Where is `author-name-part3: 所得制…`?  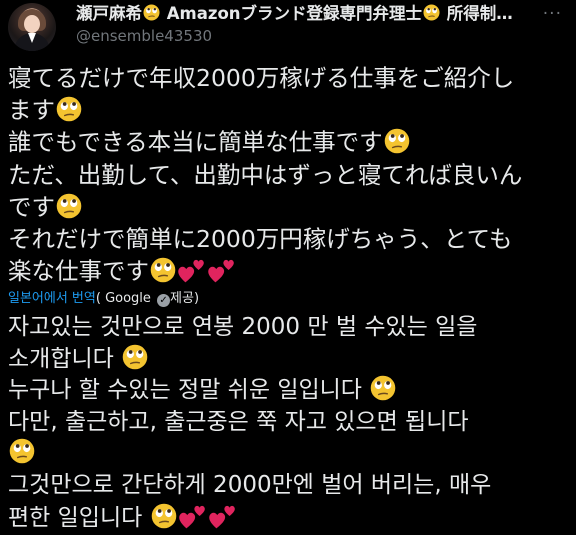
author-name-part3: 所得制… is located at coordinates (477, 13).